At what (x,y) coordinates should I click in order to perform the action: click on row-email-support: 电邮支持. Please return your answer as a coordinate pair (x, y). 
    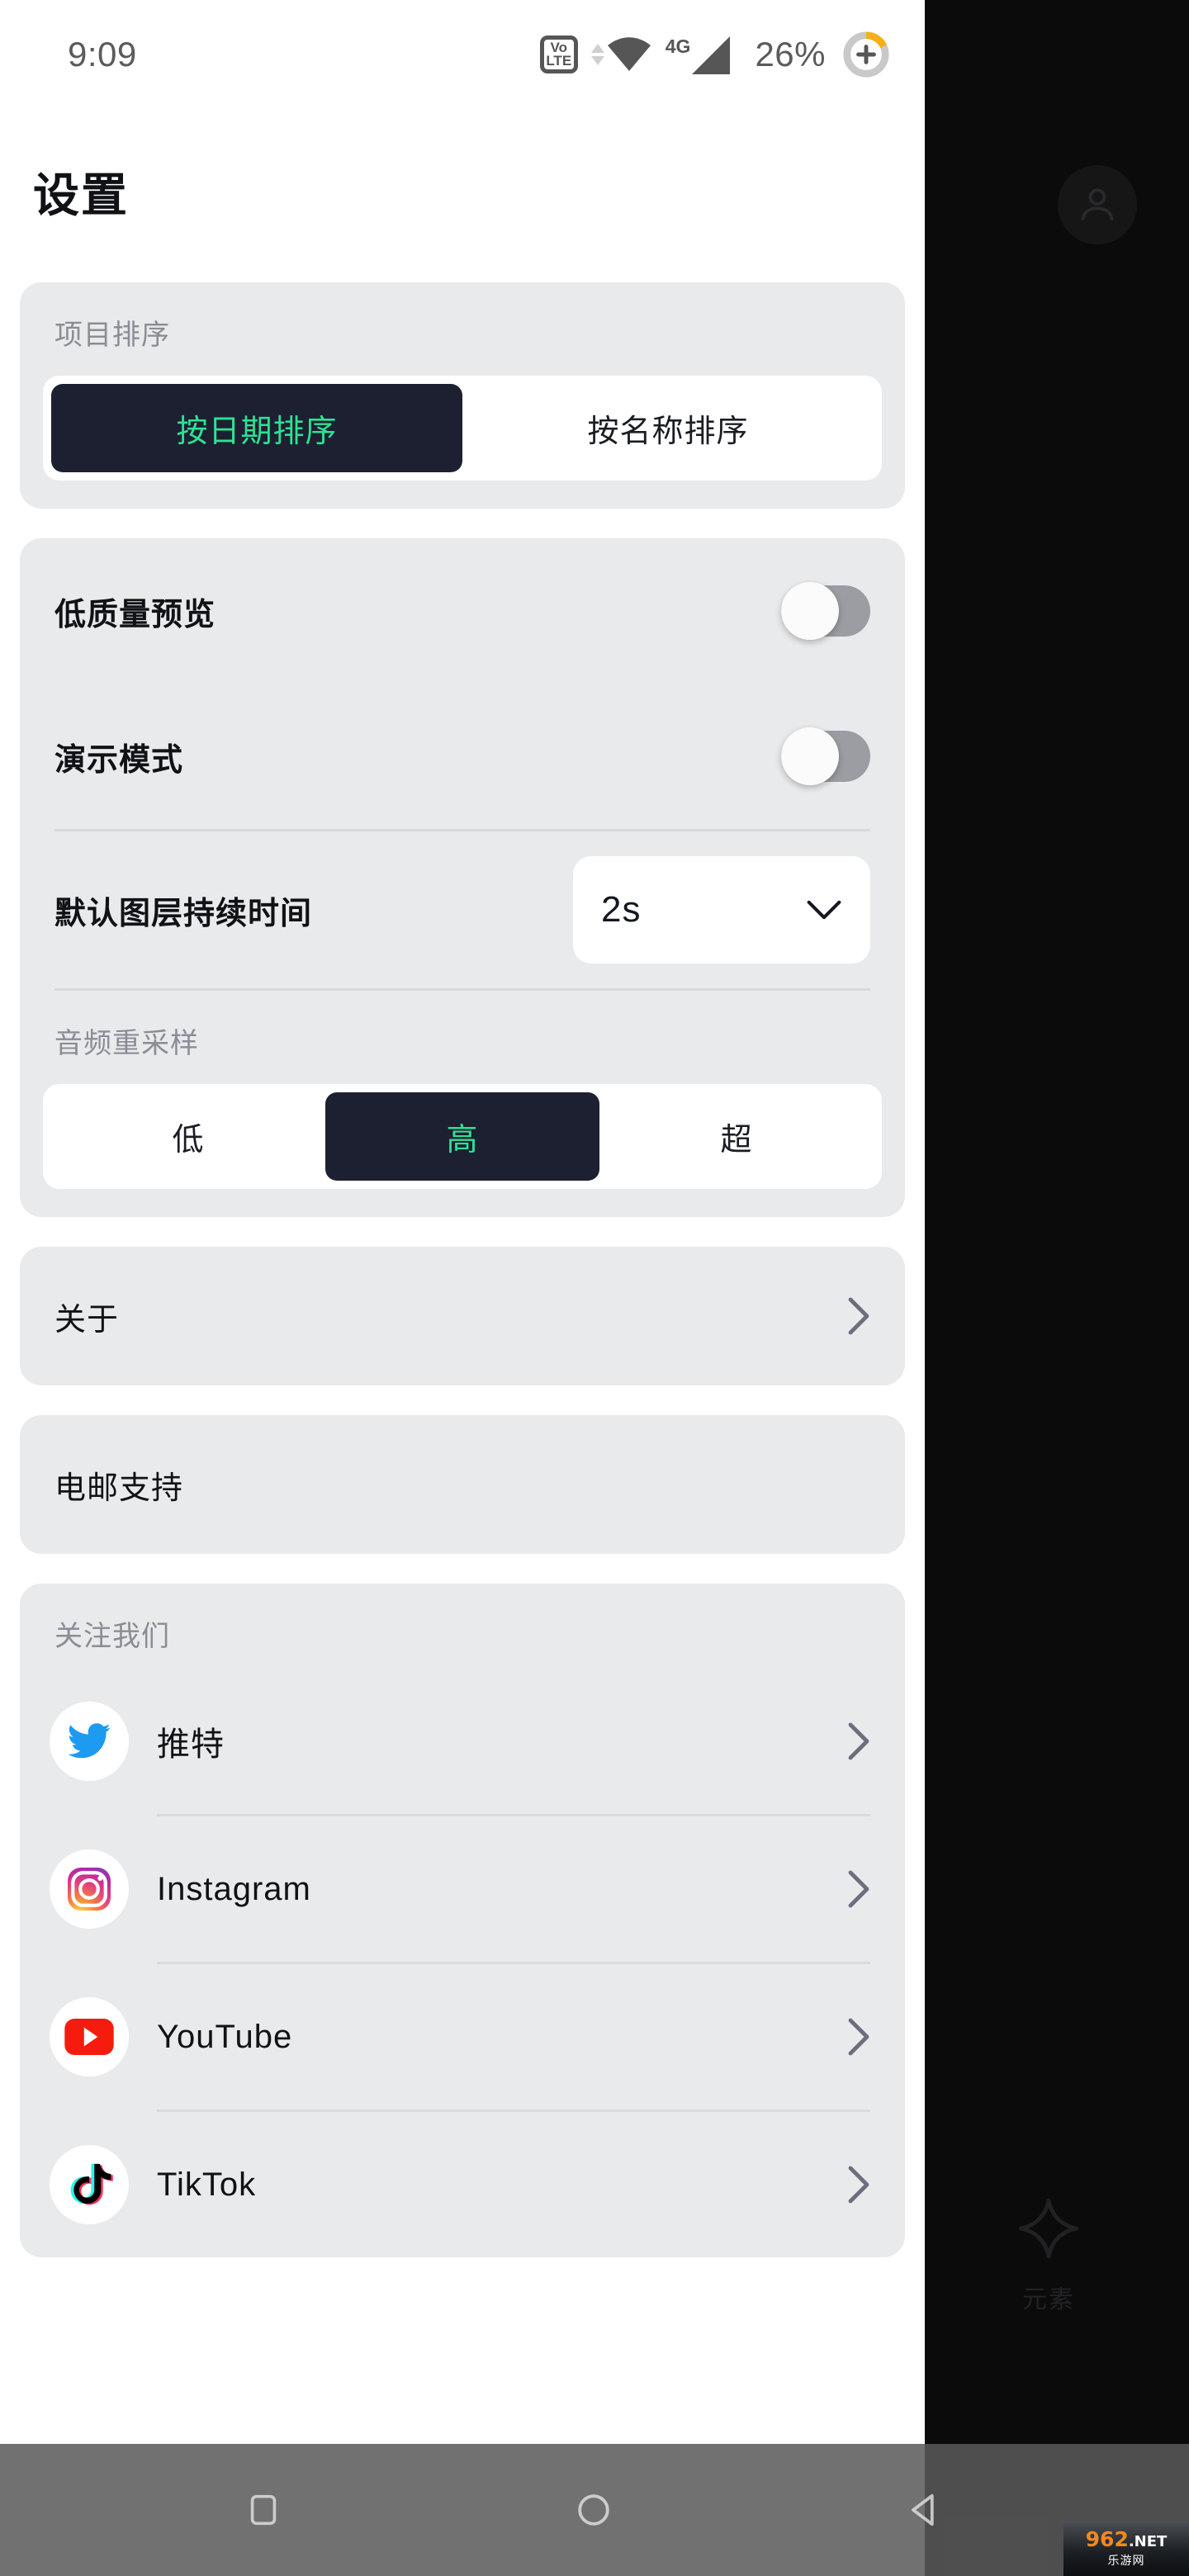
    Looking at the image, I should click on (462, 1484).